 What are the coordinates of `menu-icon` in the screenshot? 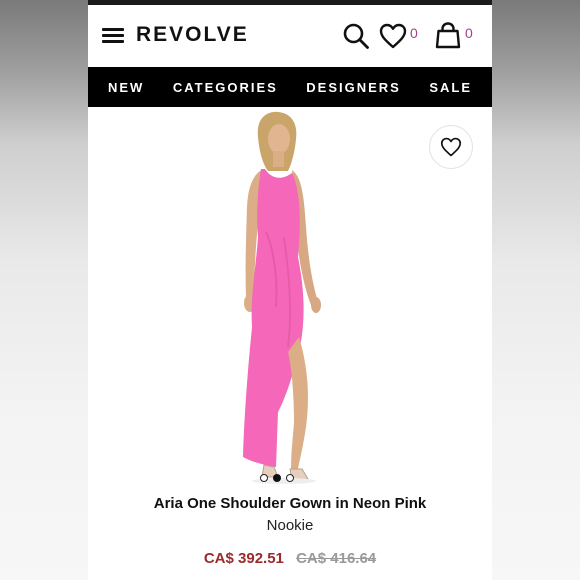 It's located at (113, 36).